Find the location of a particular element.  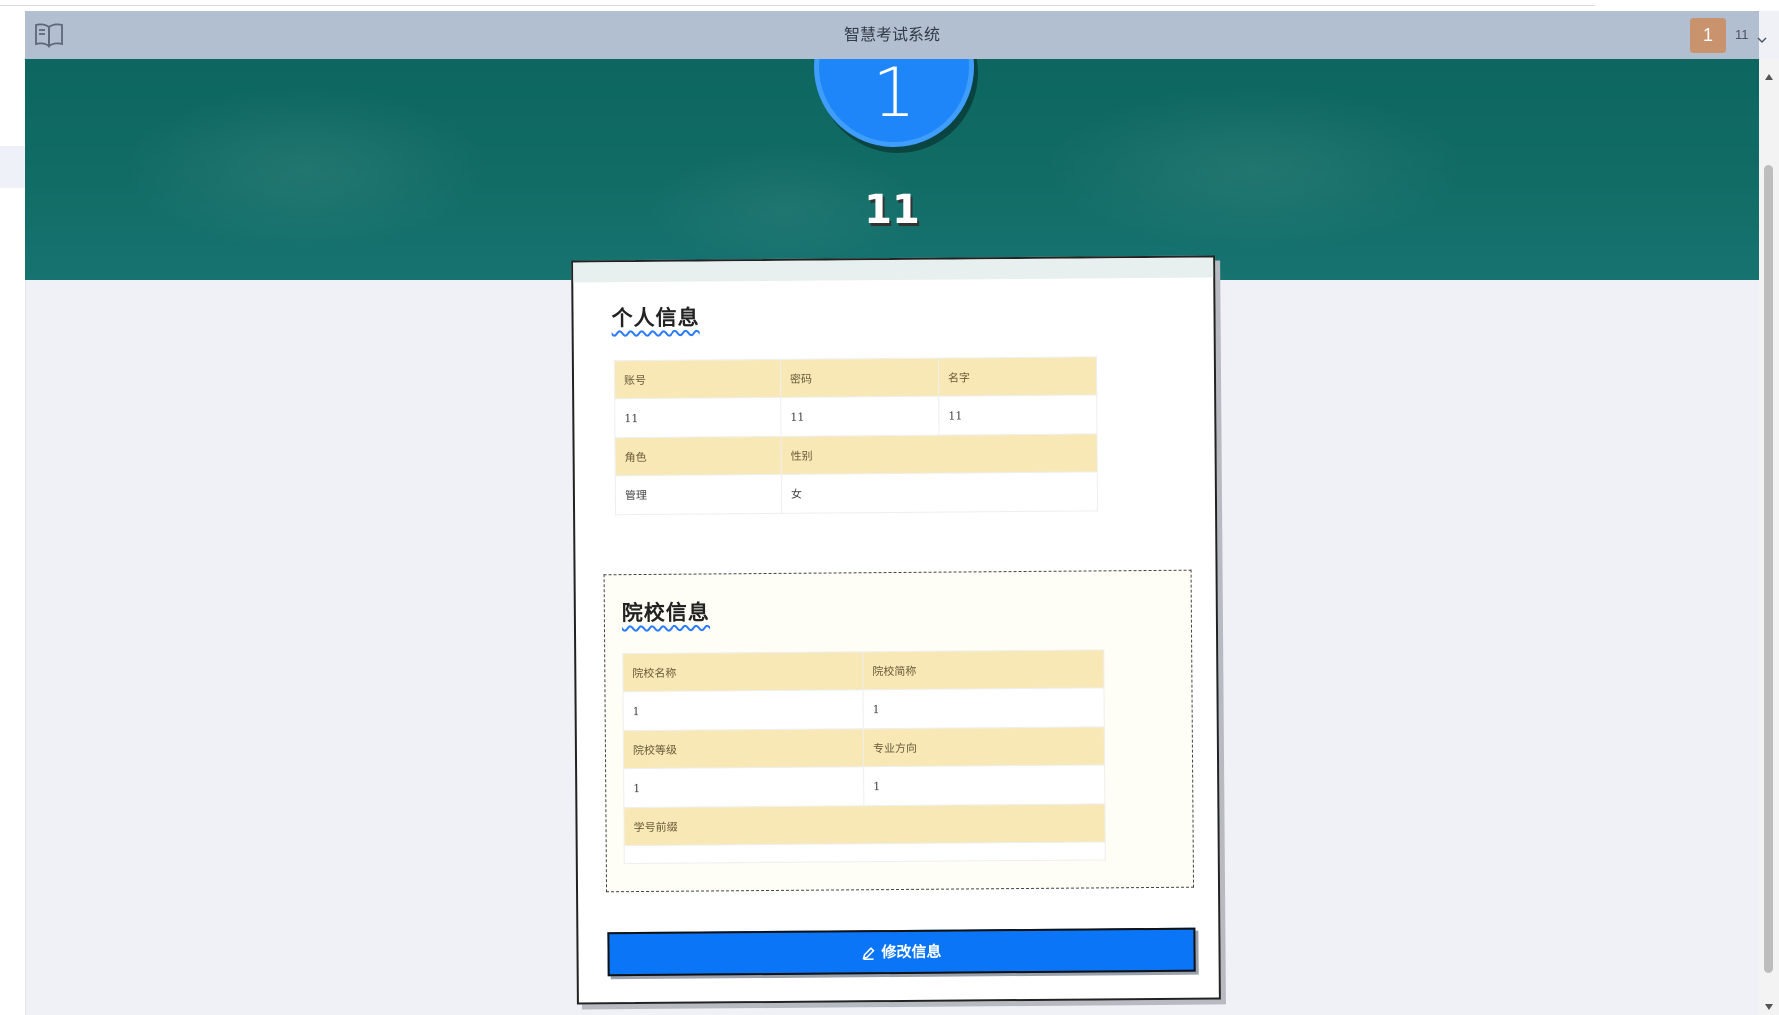

scrollbar is located at coordinates (1769, 537).